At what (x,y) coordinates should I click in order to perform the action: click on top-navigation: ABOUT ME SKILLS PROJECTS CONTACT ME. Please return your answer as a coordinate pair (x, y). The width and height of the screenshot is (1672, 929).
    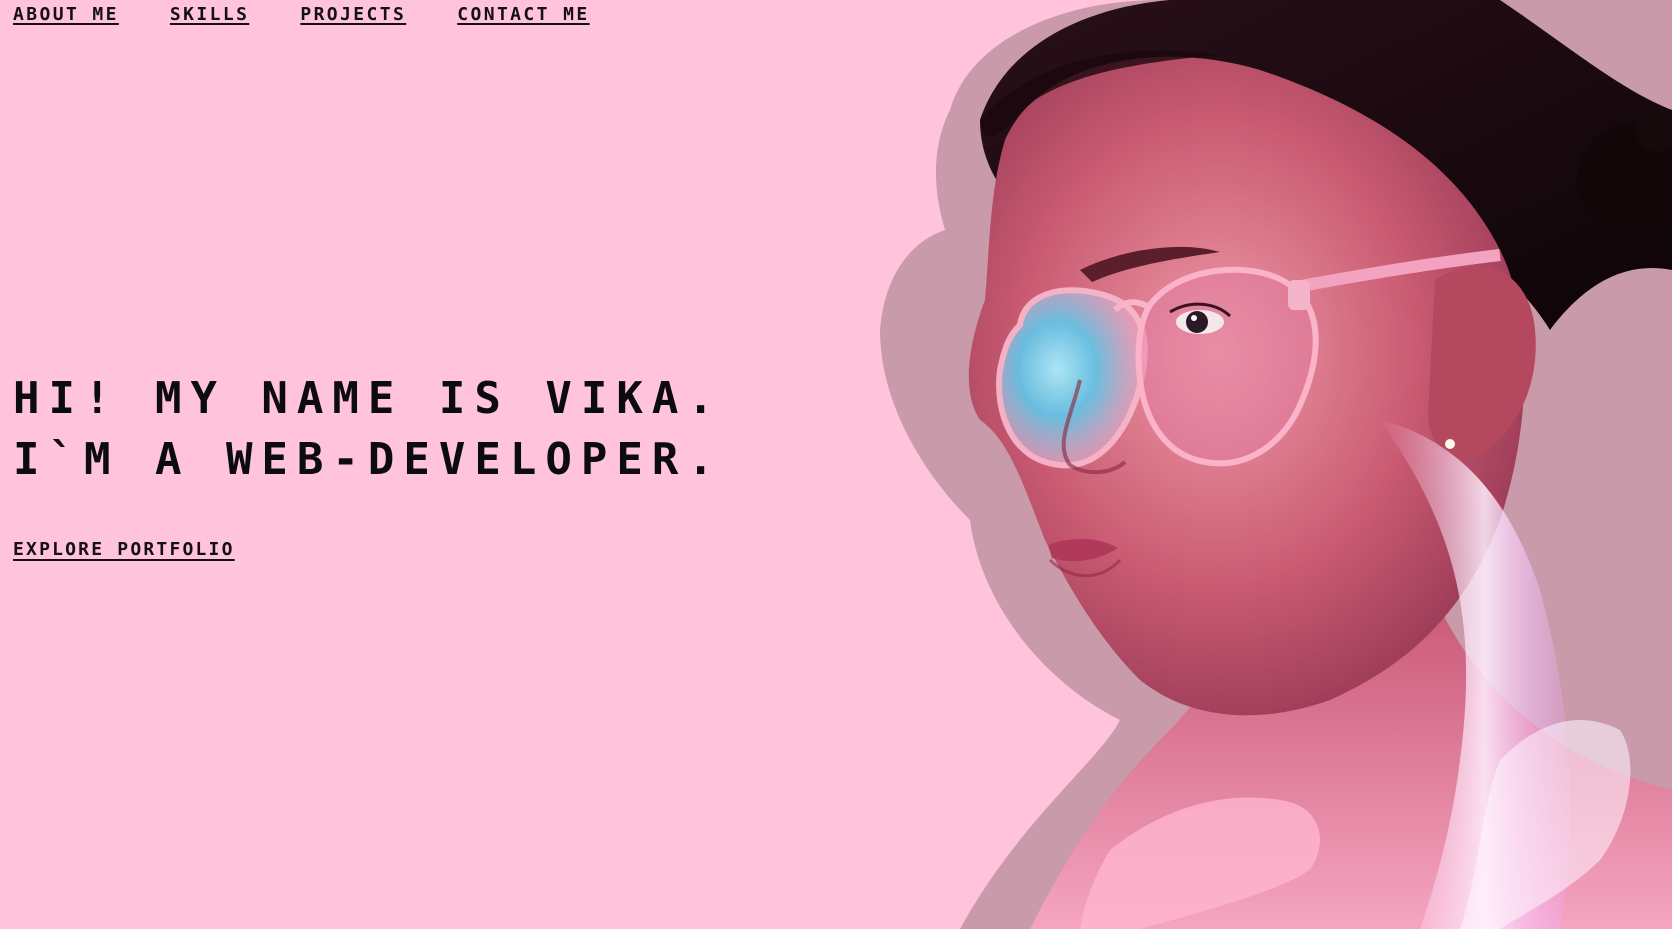
    Looking at the image, I should click on (301, 14).